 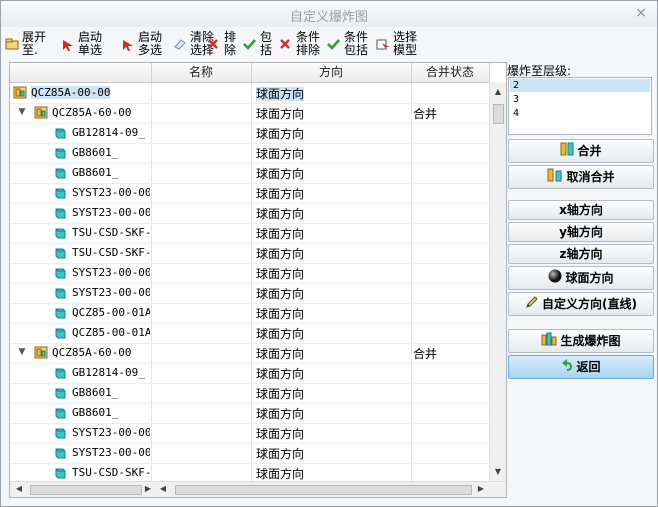 What do you see at coordinates (581, 304) in the screenshot?
I see `custom-direction-button: 自定义方向(直线)` at bounding box center [581, 304].